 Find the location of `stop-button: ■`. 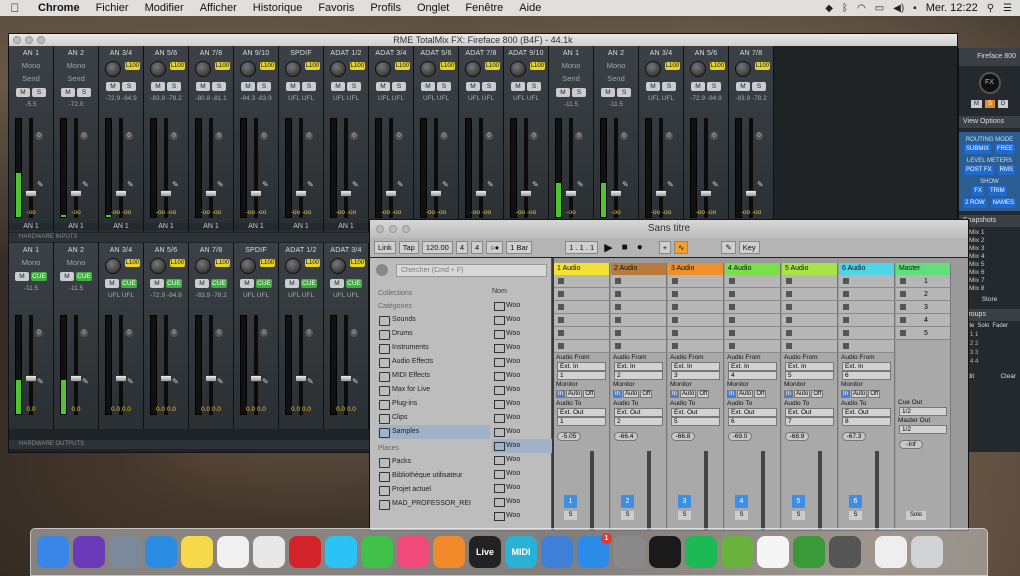

stop-button: ■ is located at coordinates (625, 247).